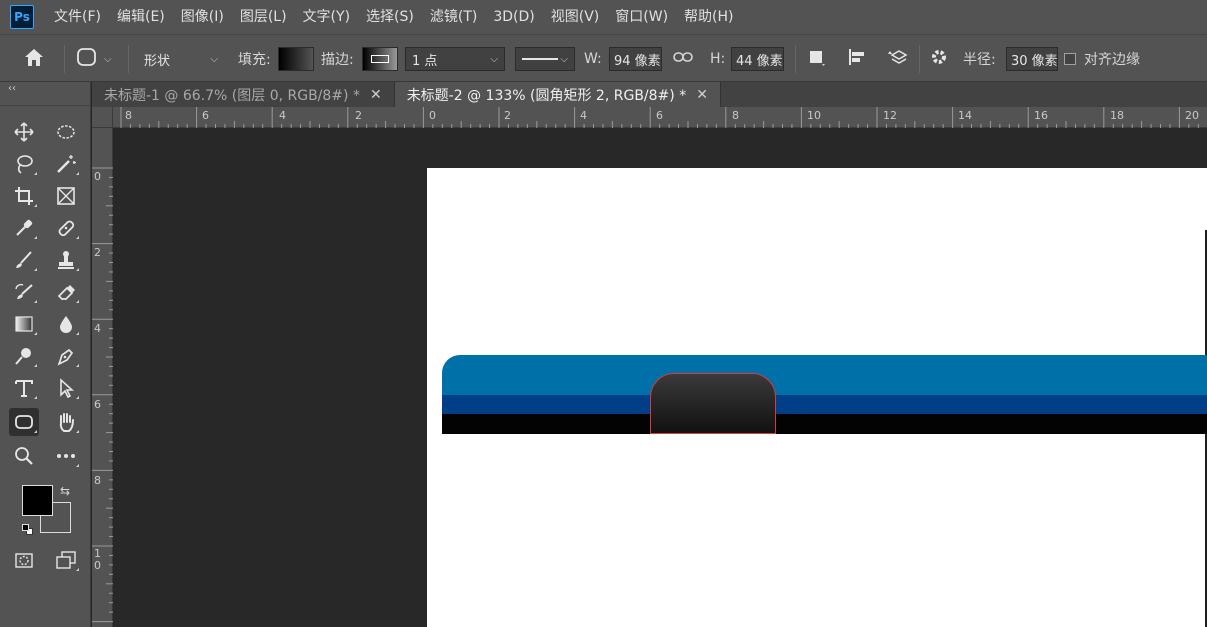 The width and height of the screenshot is (1207, 627). I want to click on arrow-cursor-icon, so click(67, 388).